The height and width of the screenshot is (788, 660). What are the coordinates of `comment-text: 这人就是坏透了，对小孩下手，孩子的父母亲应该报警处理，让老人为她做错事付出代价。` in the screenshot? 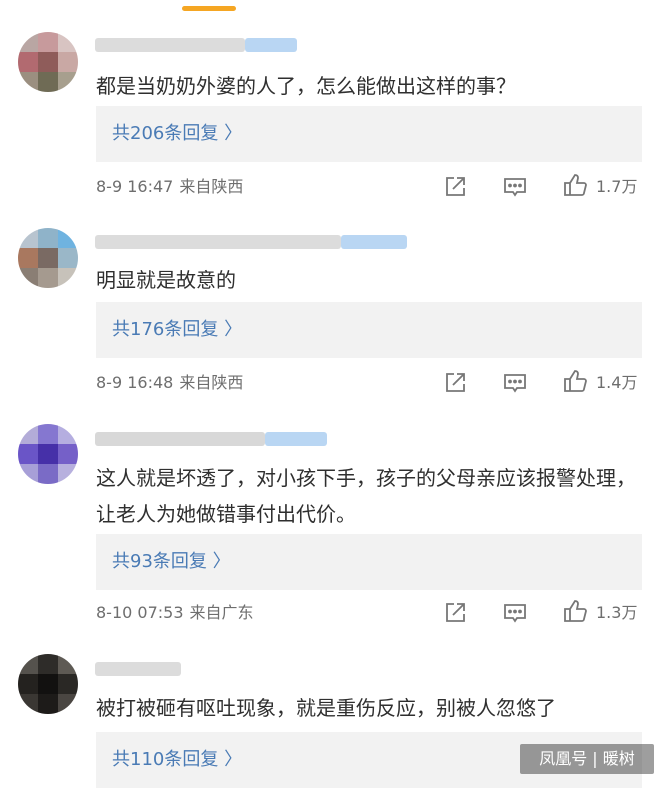 It's located at (366, 496).